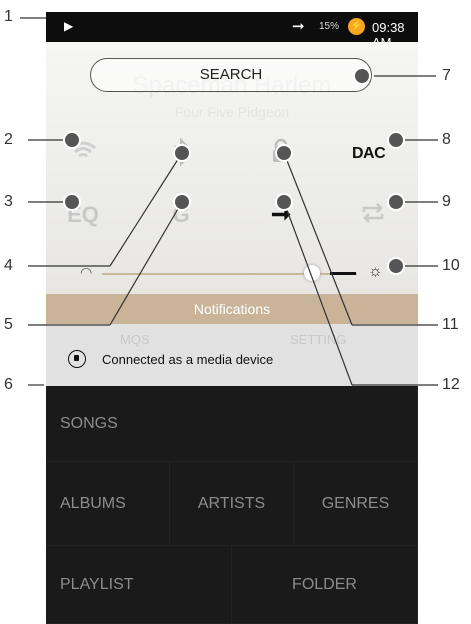 The image size is (471, 624). I want to click on callout-12: 12, so click(451, 384).